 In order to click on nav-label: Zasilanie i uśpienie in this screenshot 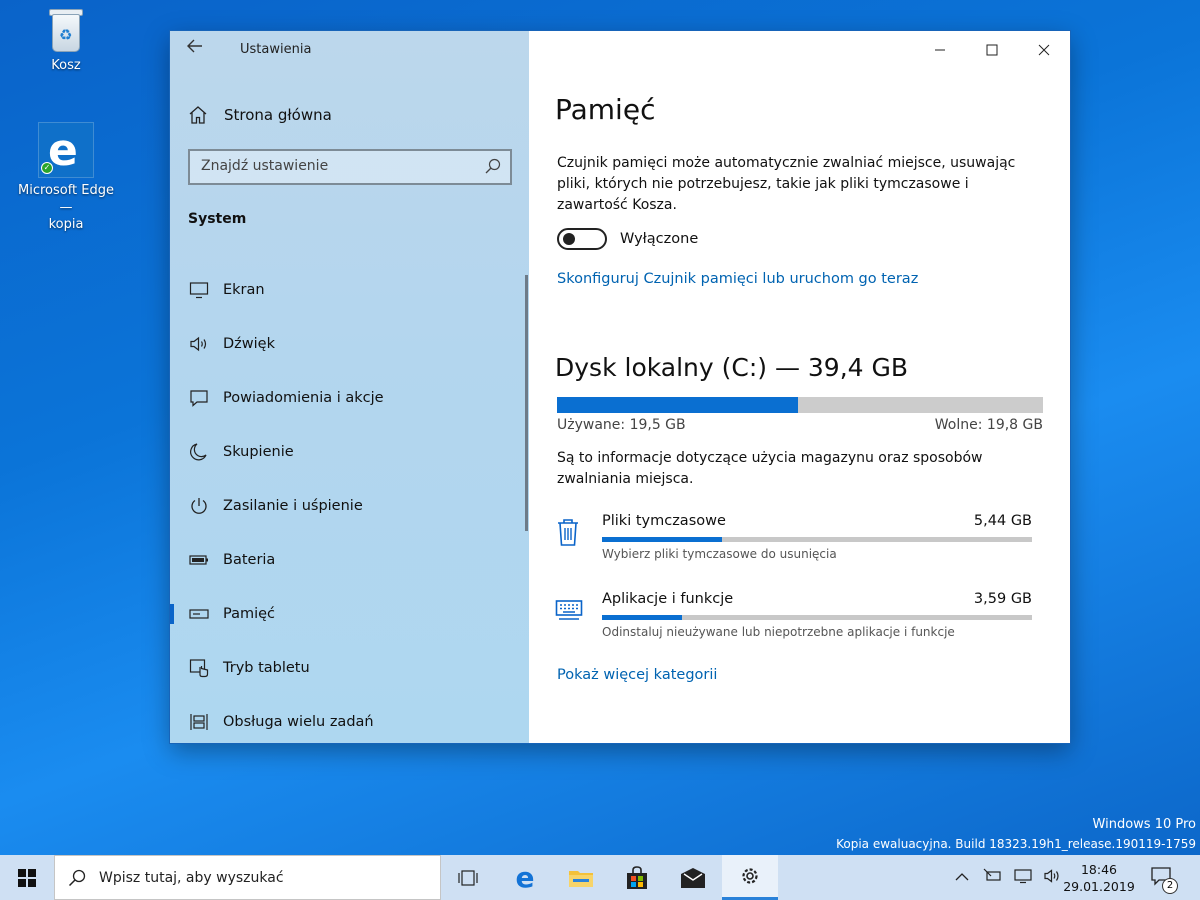, I will do `click(293, 506)`.